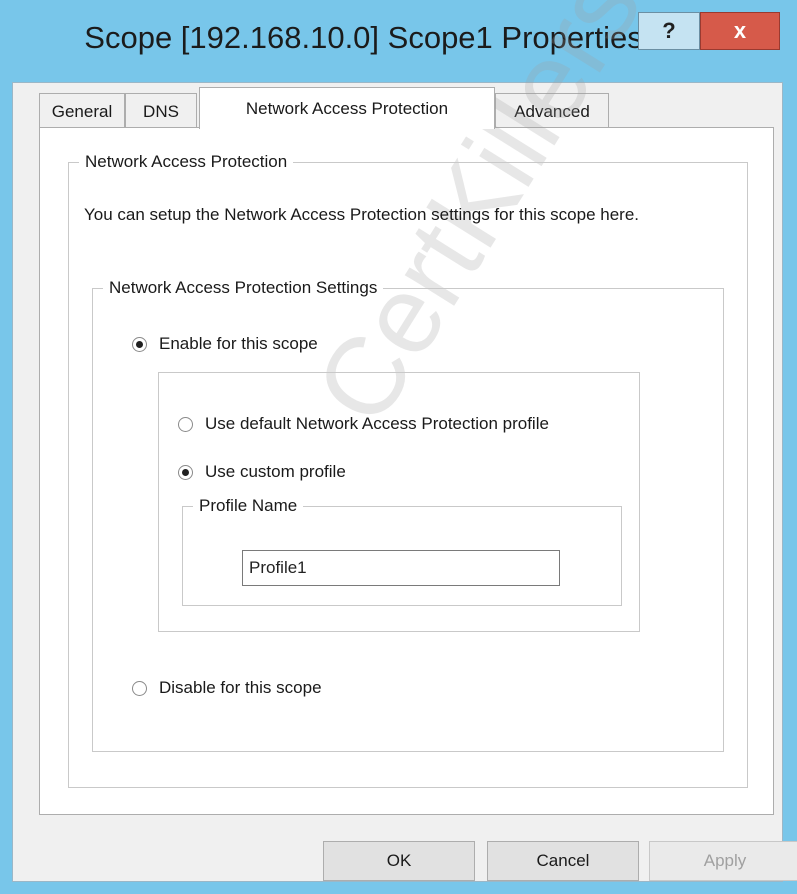  I want to click on enable-scope-label: Enable for this scope, so click(238, 343).